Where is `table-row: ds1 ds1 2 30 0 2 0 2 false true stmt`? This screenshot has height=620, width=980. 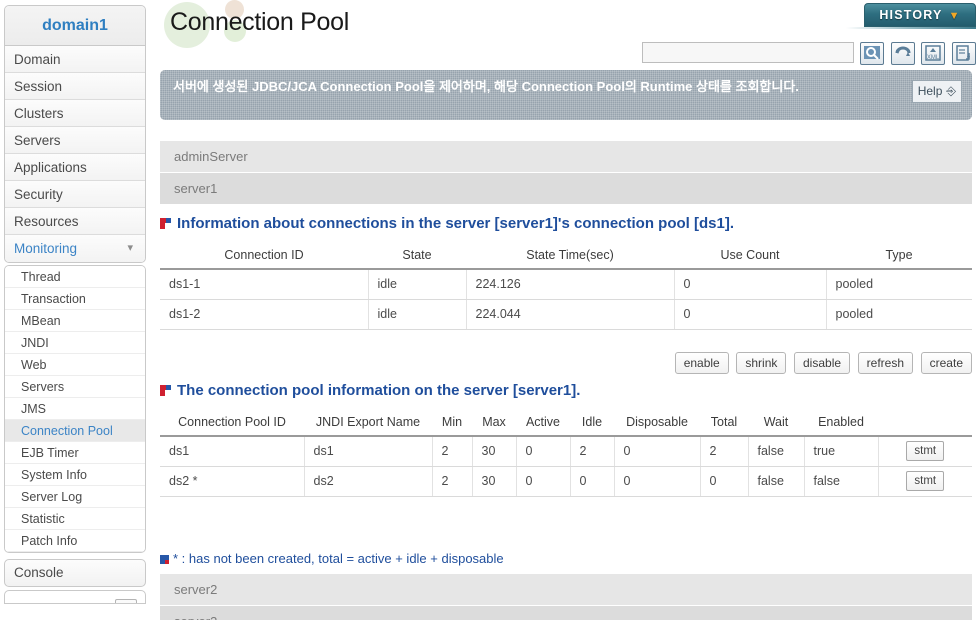
table-row: ds1 ds1 2 30 0 2 0 2 false true stmt is located at coordinates (566, 451).